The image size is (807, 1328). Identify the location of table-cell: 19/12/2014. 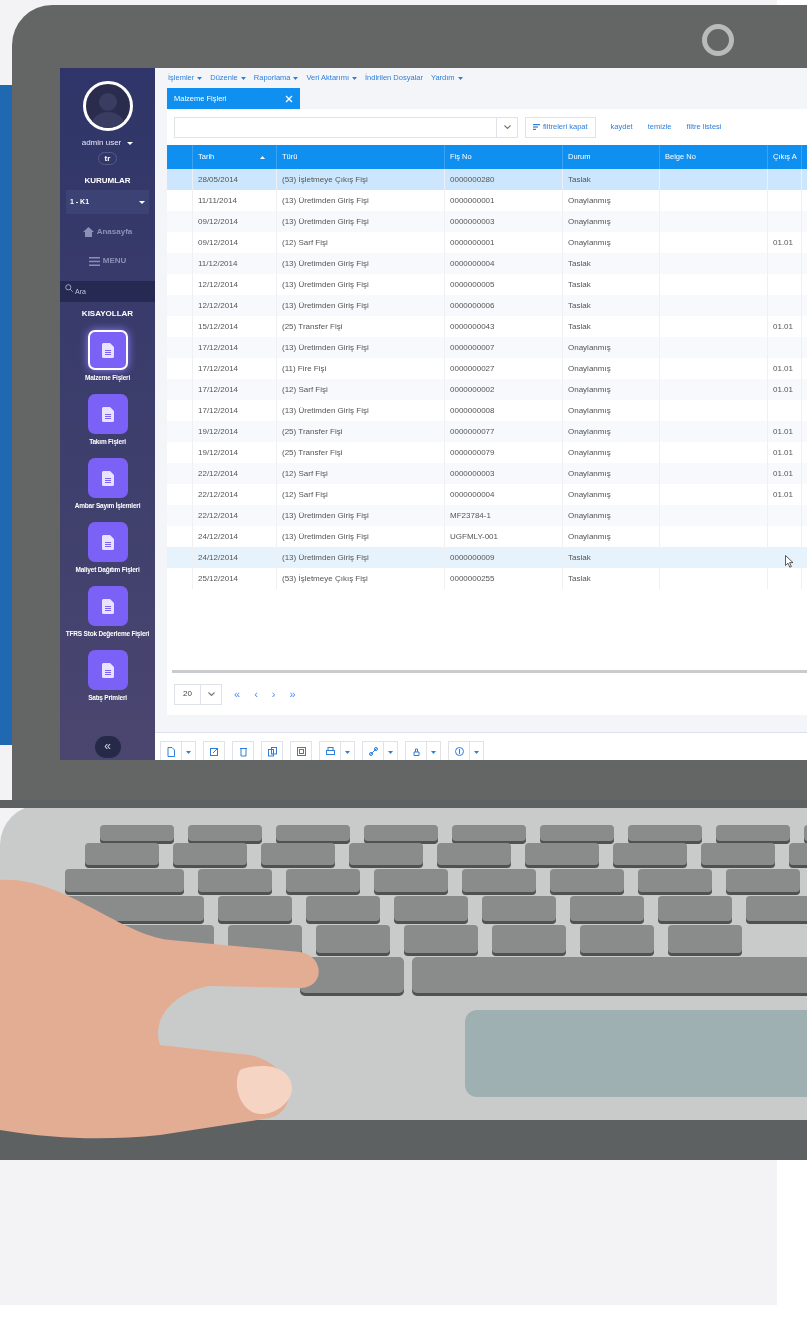
(218, 431).